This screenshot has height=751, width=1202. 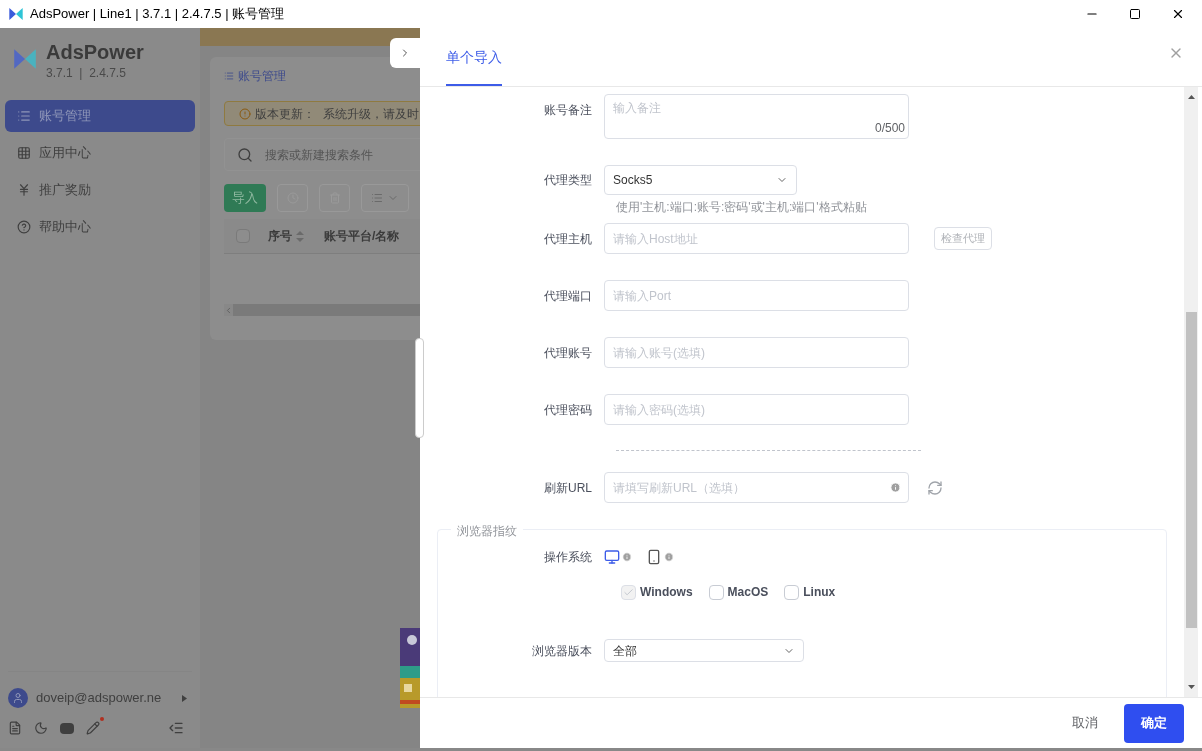 What do you see at coordinates (100, 116) in the screenshot?
I see `nav-item: 账号管理` at bounding box center [100, 116].